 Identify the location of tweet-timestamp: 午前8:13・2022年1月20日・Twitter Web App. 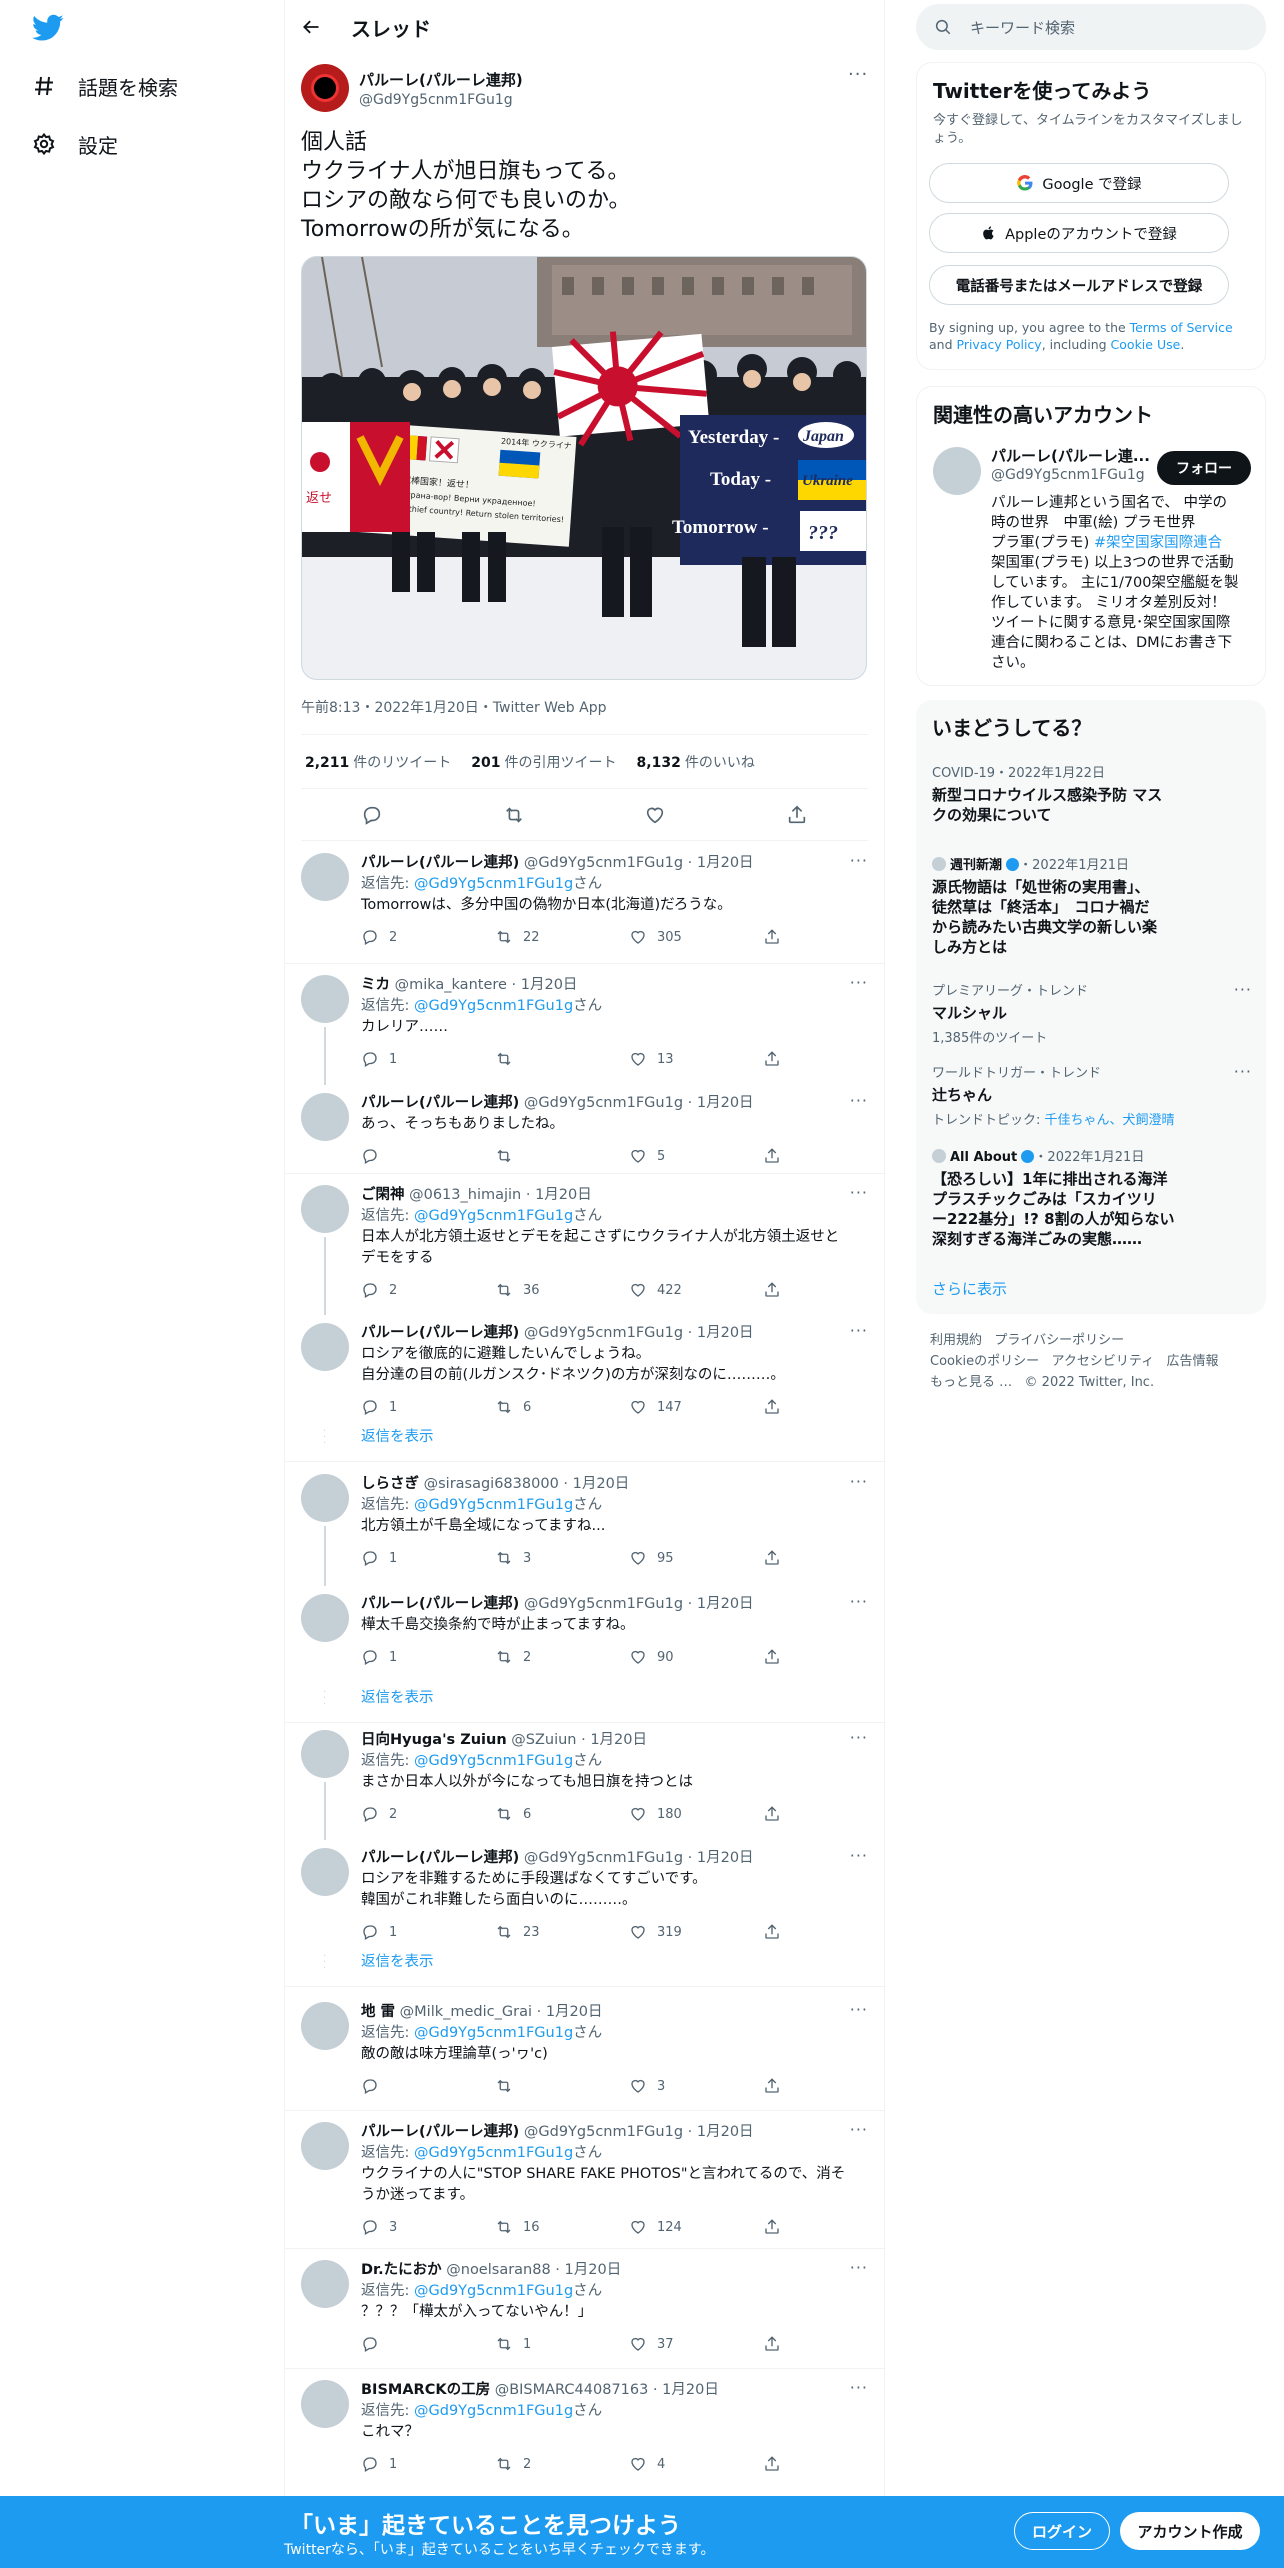
(584, 716).